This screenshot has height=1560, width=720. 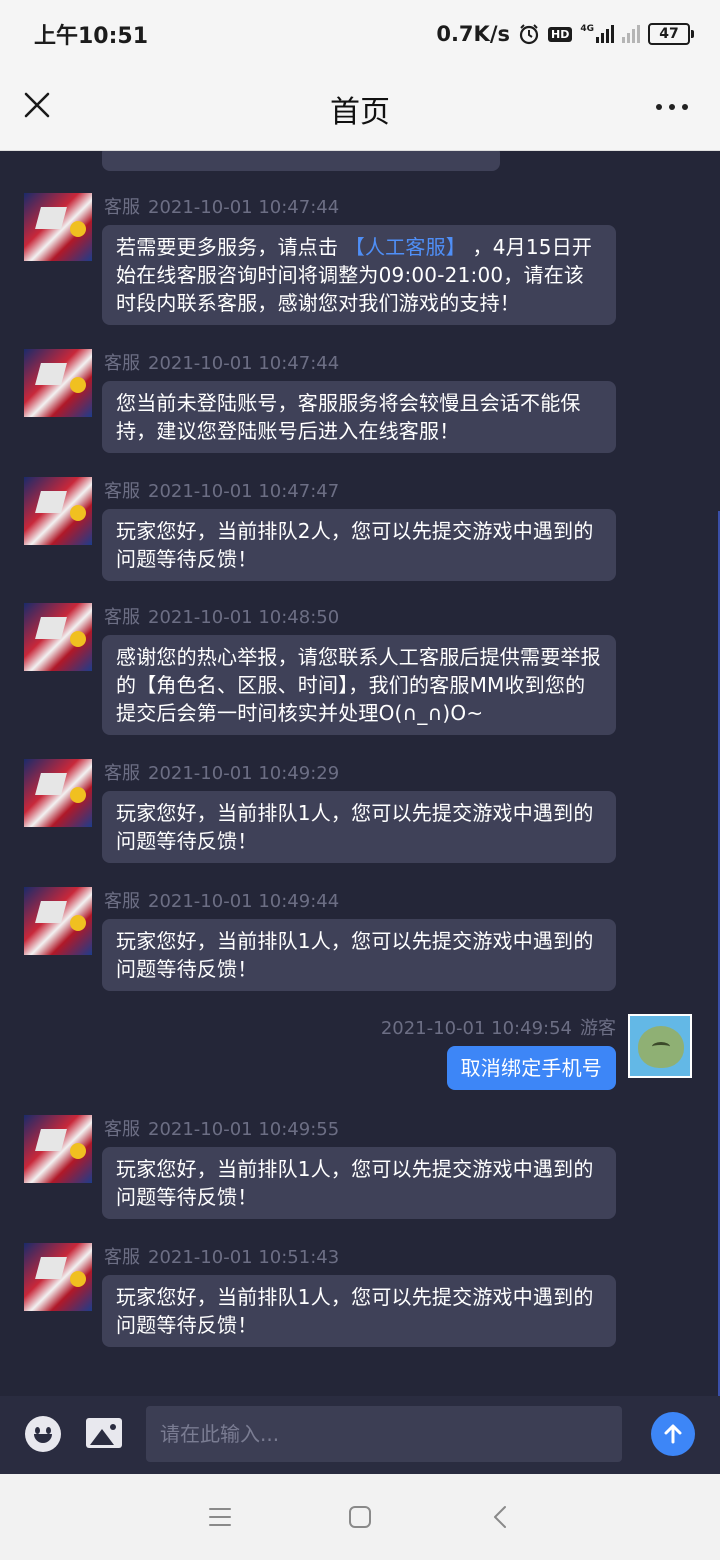 What do you see at coordinates (91, 36) in the screenshot?
I see `status-time: 上午10:51` at bounding box center [91, 36].